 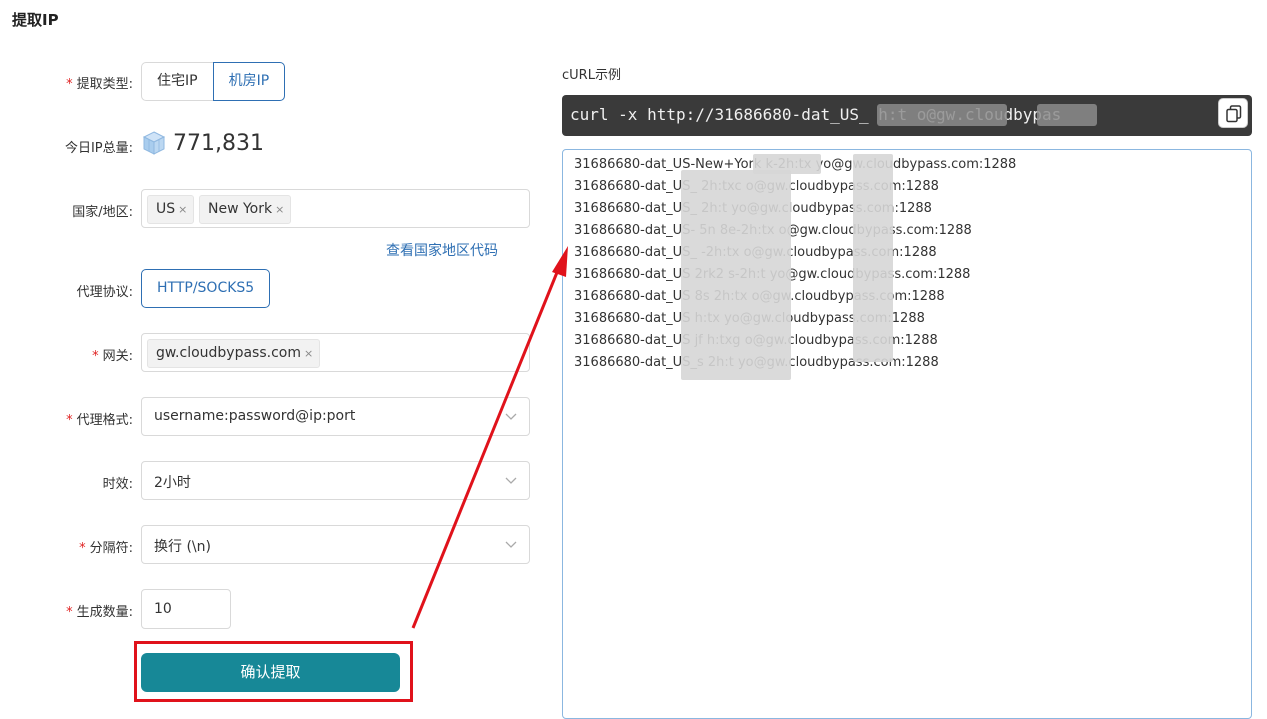 I want to click on today-total-label: 今日IP总量:, so click(x=98, y=148).